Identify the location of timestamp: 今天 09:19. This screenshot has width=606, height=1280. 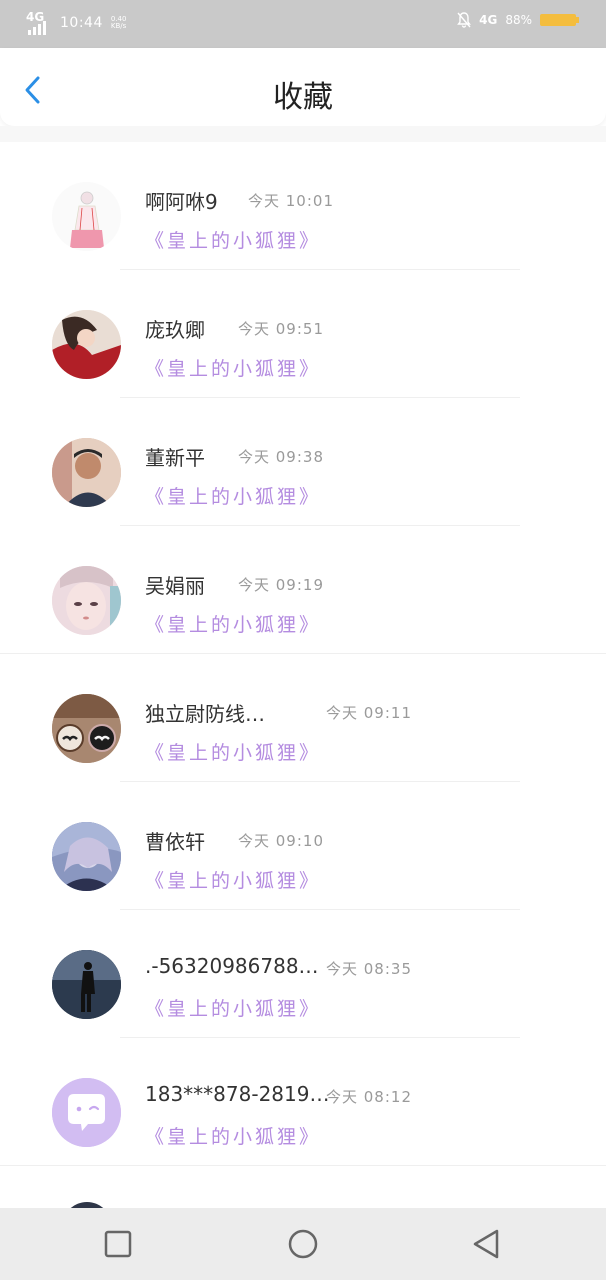
(281, 585).